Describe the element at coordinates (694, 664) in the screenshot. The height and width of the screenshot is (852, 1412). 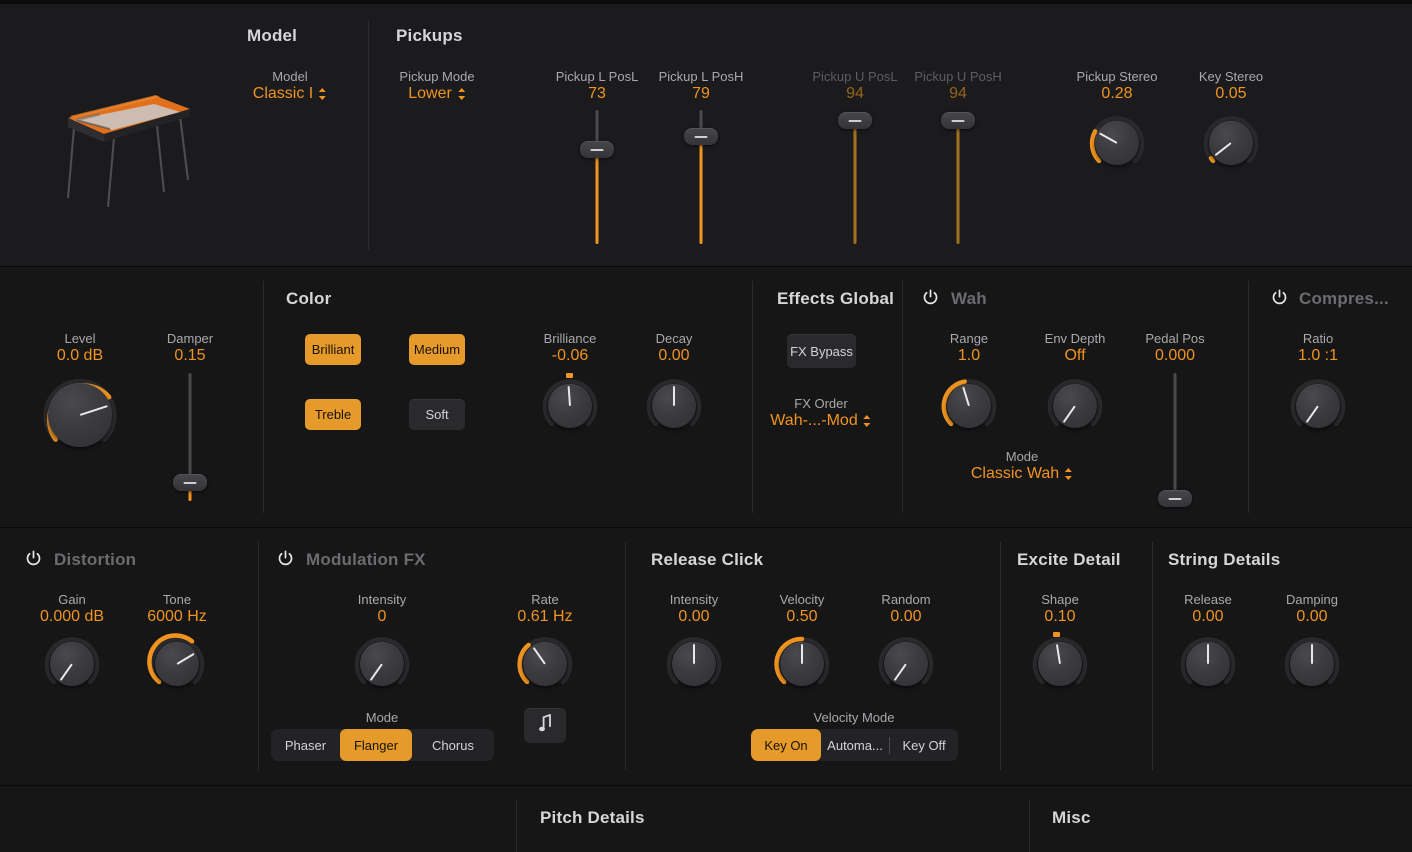
I see `release-intensity-knob` at that location.